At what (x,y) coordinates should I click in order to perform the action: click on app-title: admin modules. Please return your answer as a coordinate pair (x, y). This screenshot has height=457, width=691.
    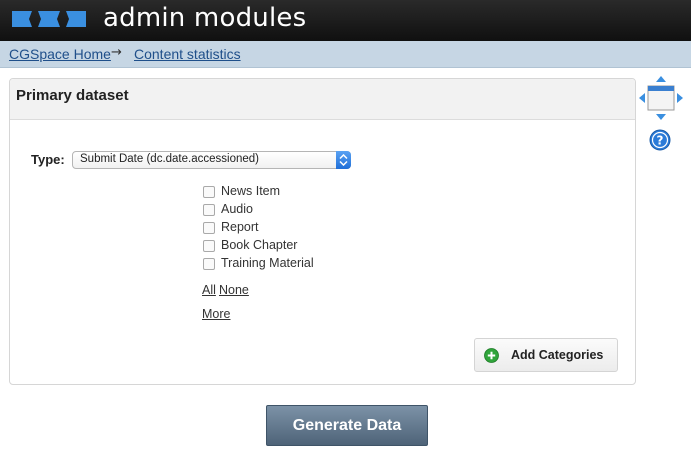
    Looking at the image, I should click on (205, 18).